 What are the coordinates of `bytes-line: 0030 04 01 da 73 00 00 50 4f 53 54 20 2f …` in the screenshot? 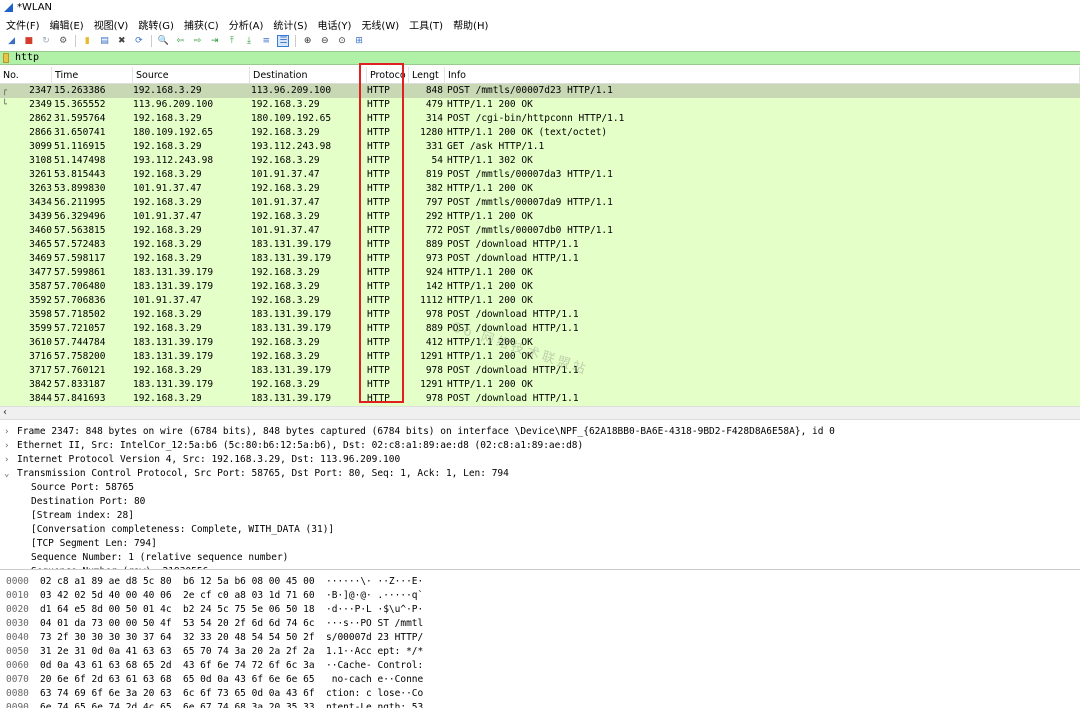 It's located at (540, 624).